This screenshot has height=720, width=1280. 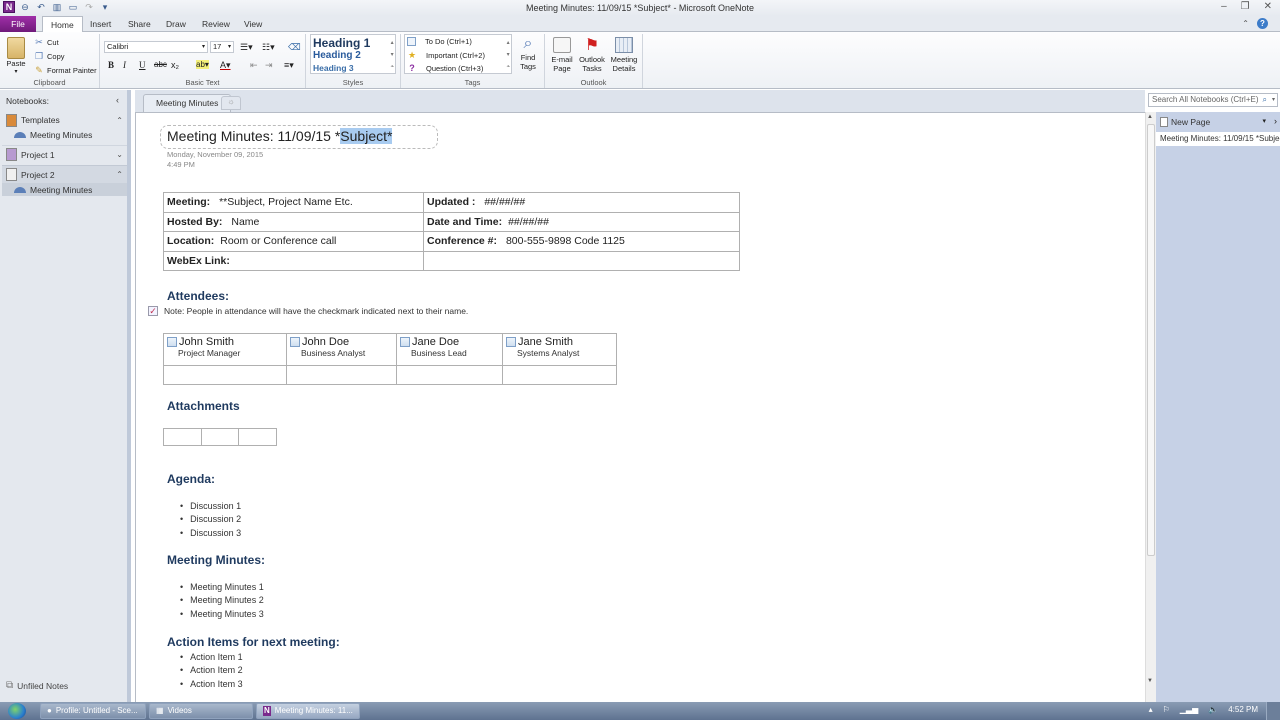 I want to click on scroll-up-icon: ▲, so click(x=1150, y=117).